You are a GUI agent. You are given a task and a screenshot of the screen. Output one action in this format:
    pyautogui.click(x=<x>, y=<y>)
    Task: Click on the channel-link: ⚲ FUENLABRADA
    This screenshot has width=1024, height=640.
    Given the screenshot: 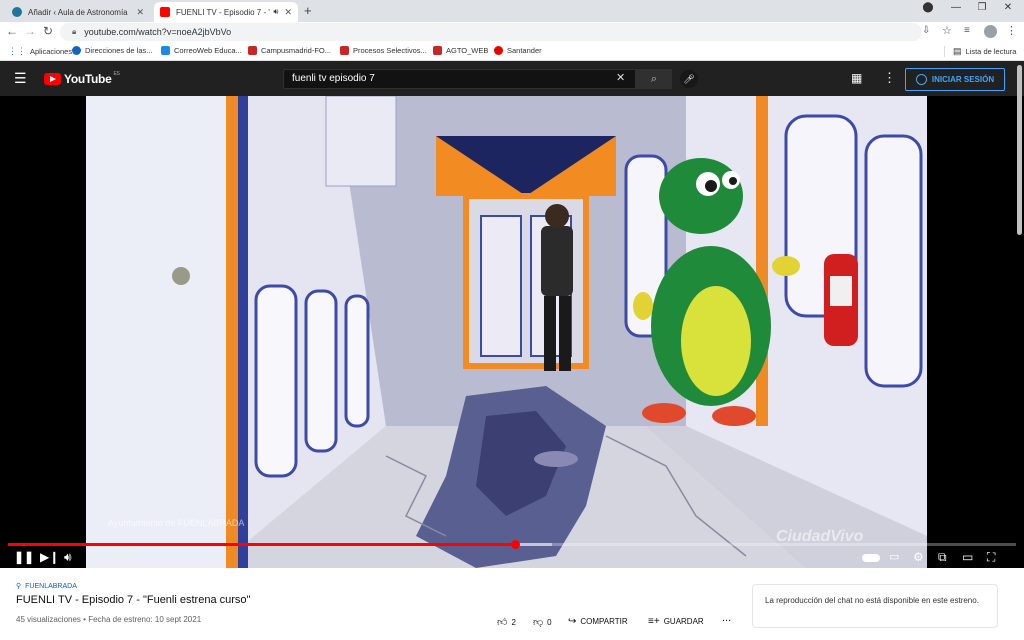 What is the action you would take?
    pyautogui.click(x=46, y=586)
    